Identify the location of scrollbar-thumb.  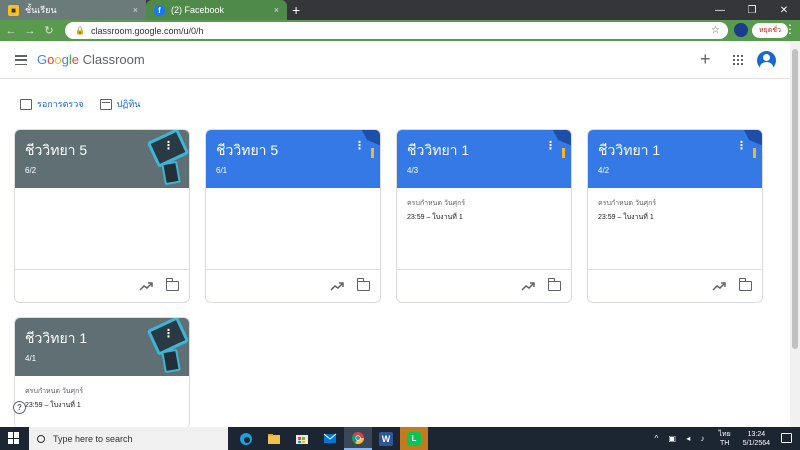
(795, 199).